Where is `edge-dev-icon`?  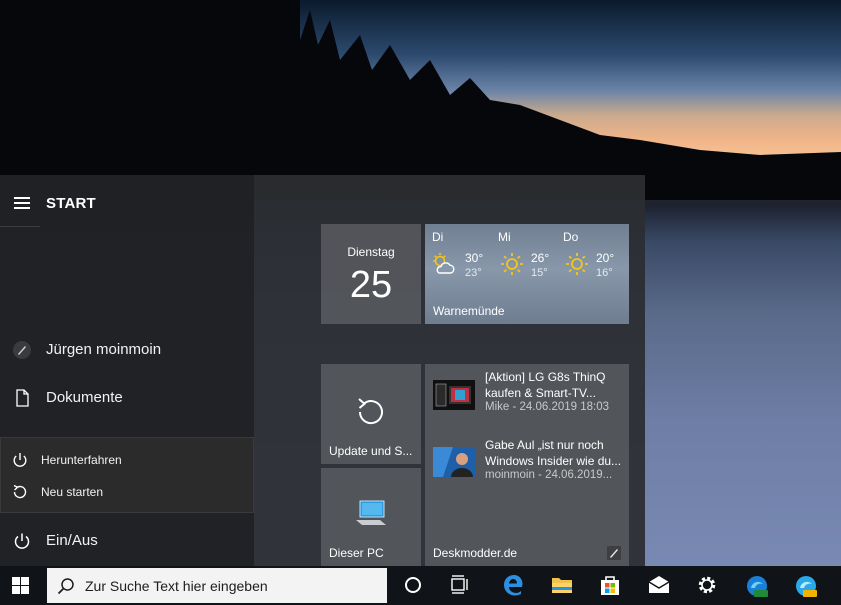
edge-dev-icon is located at coordinates (757, 586).